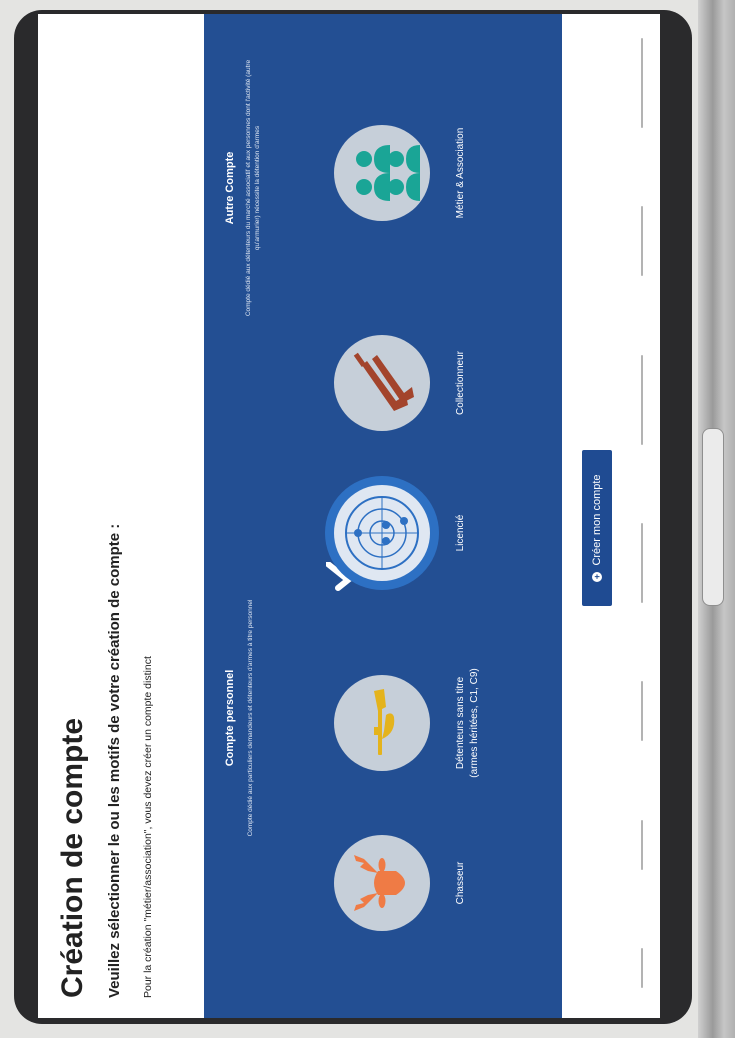 Image resolution: width=735 pixels, height=1038 pixels. What do you see at coordinates (474, 723) in the screenshot?
I see `option-label-line2: (armes héritées, C1, C9)` at bounding box center [474, 723].